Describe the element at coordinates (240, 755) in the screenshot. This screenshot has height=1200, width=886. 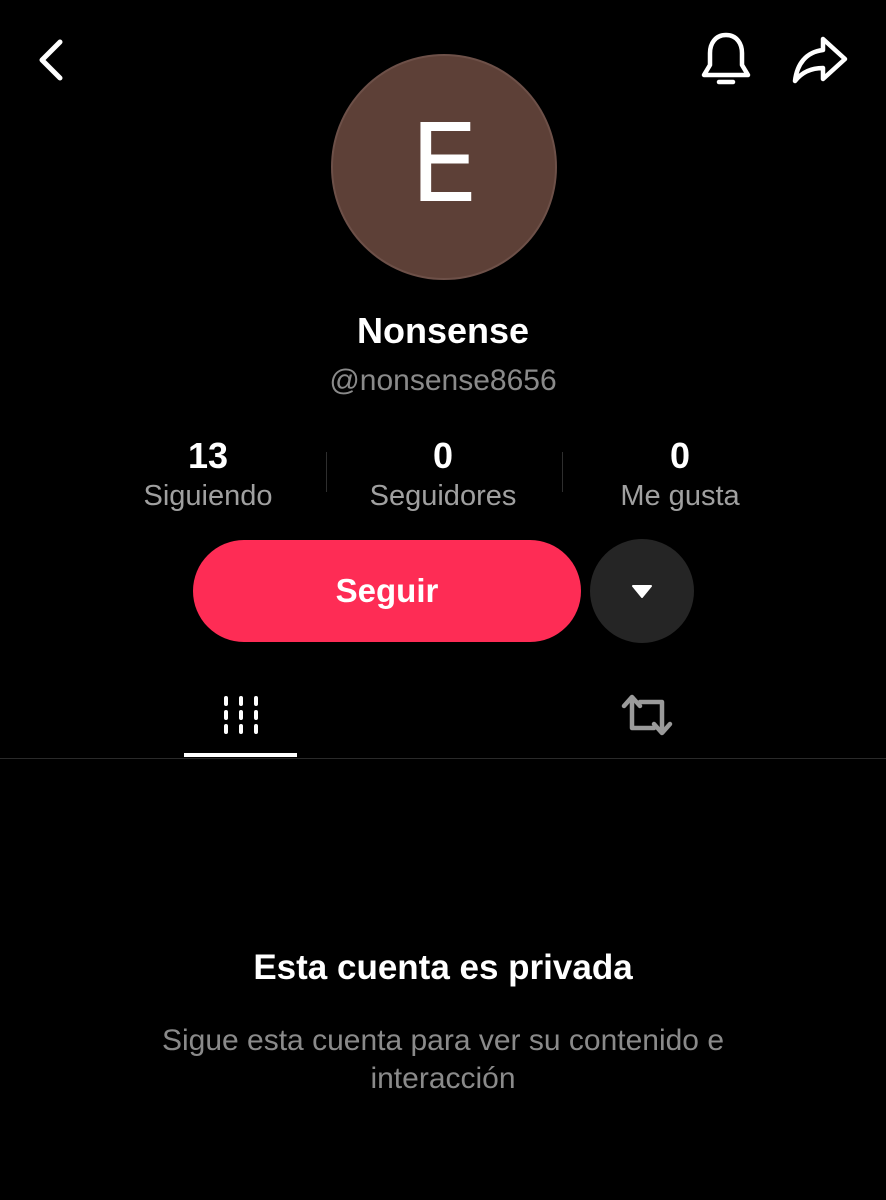
I see `active-tab-indicator` at that location.